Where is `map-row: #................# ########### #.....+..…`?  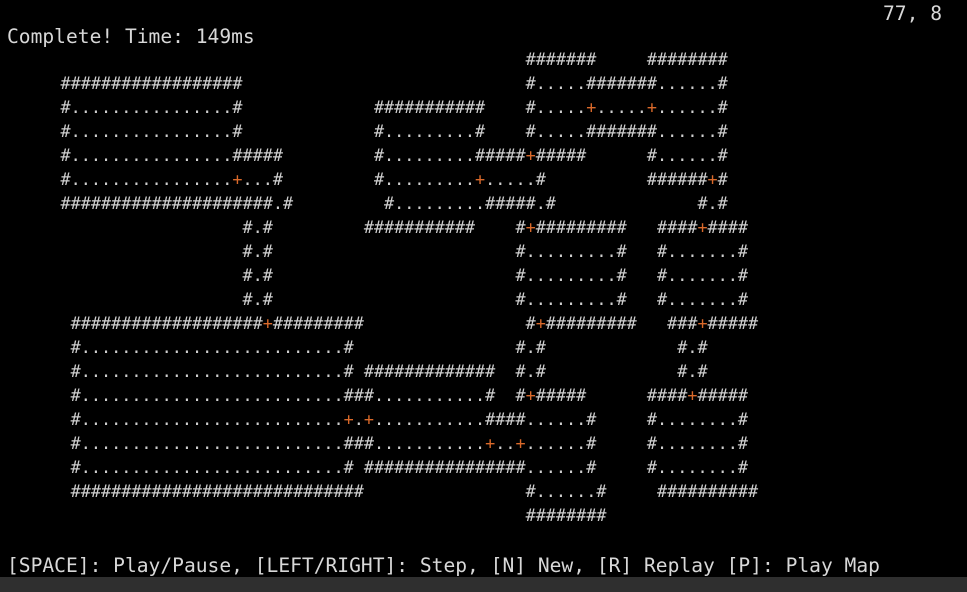
map-row: #................# ########### #.....+..… is located at coordinates (394, 107).